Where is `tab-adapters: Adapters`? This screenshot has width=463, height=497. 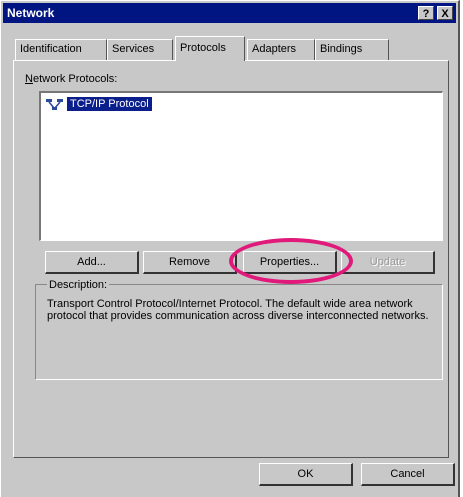 tab-adapters: Adapters is located at coordinates (281, 49).